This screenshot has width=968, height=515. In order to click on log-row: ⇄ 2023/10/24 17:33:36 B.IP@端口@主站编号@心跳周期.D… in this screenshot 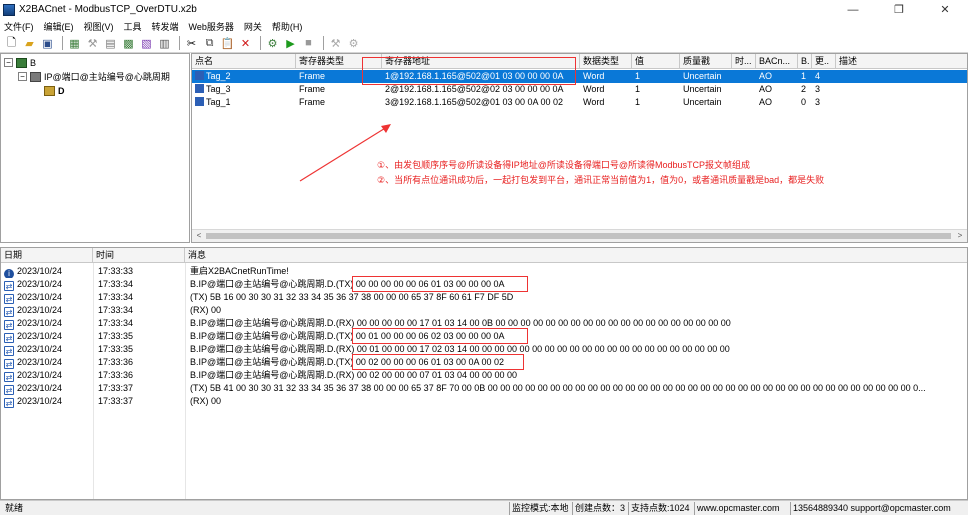, I will do `click(484, 375)`.